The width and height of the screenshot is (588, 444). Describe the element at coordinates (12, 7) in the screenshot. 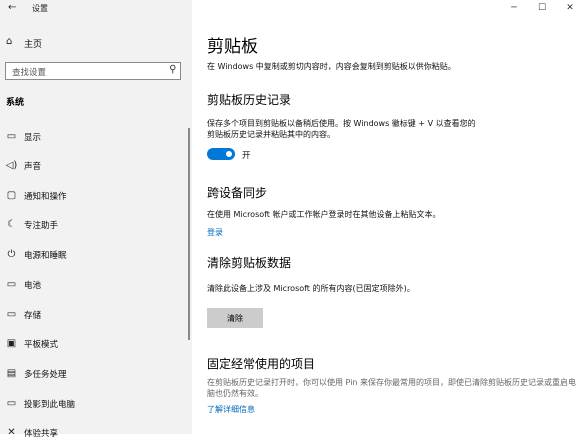

I see `back-arrow-icon: ←` at that location.